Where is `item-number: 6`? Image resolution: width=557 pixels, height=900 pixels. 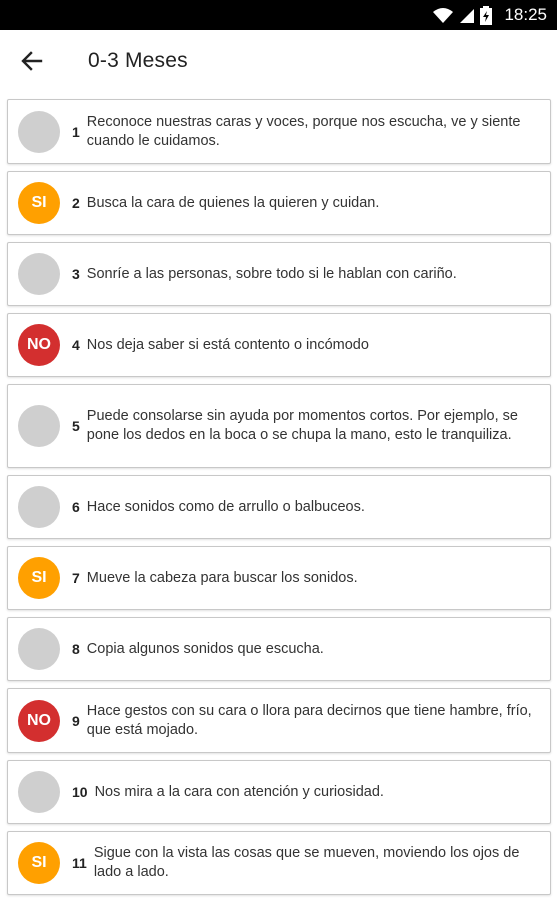 item-number: 6 is located at coordinates (76, 507).